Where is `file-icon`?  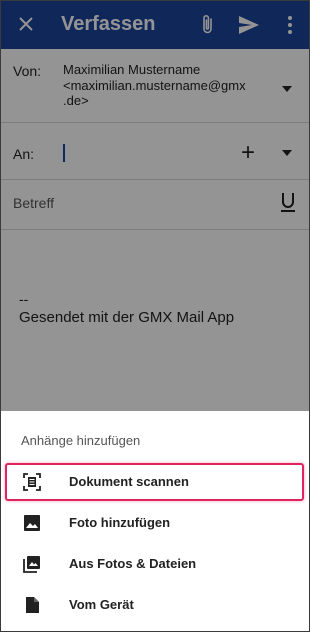
file-icon is located at coordinates (32, 605).